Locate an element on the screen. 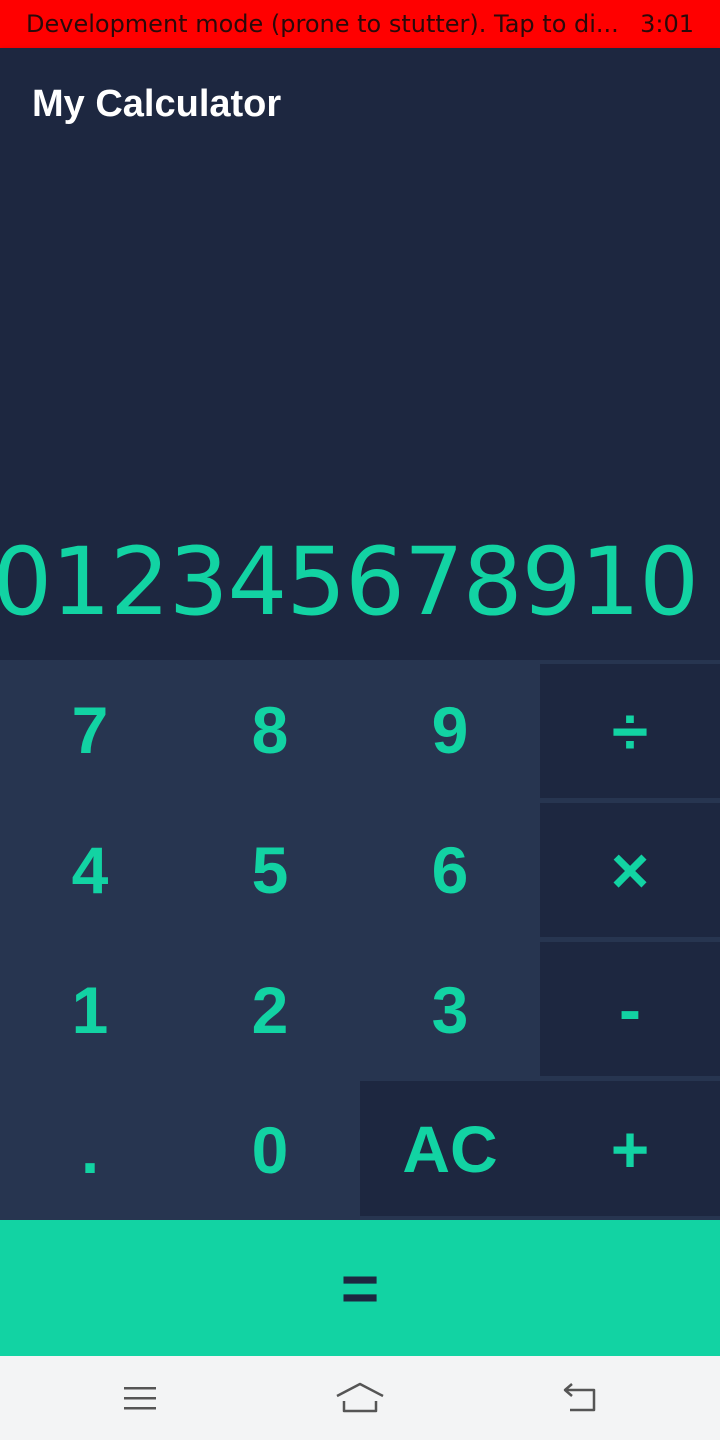 The image size is (720, 1440). multiply-button: × is located at coordinates (630, 870).